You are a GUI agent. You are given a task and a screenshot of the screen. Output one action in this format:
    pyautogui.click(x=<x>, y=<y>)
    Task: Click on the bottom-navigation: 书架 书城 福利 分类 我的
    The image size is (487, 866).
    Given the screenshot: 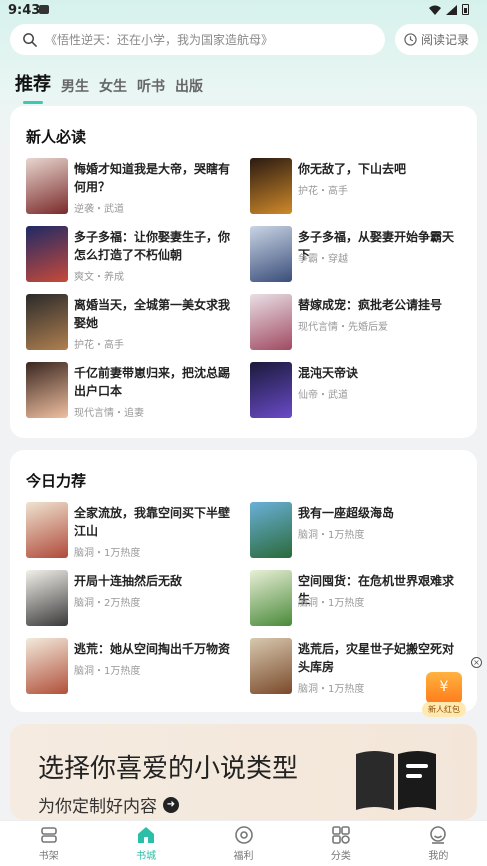 What is the action you would take?
    pyautogui.click(x=243, y=843)
    